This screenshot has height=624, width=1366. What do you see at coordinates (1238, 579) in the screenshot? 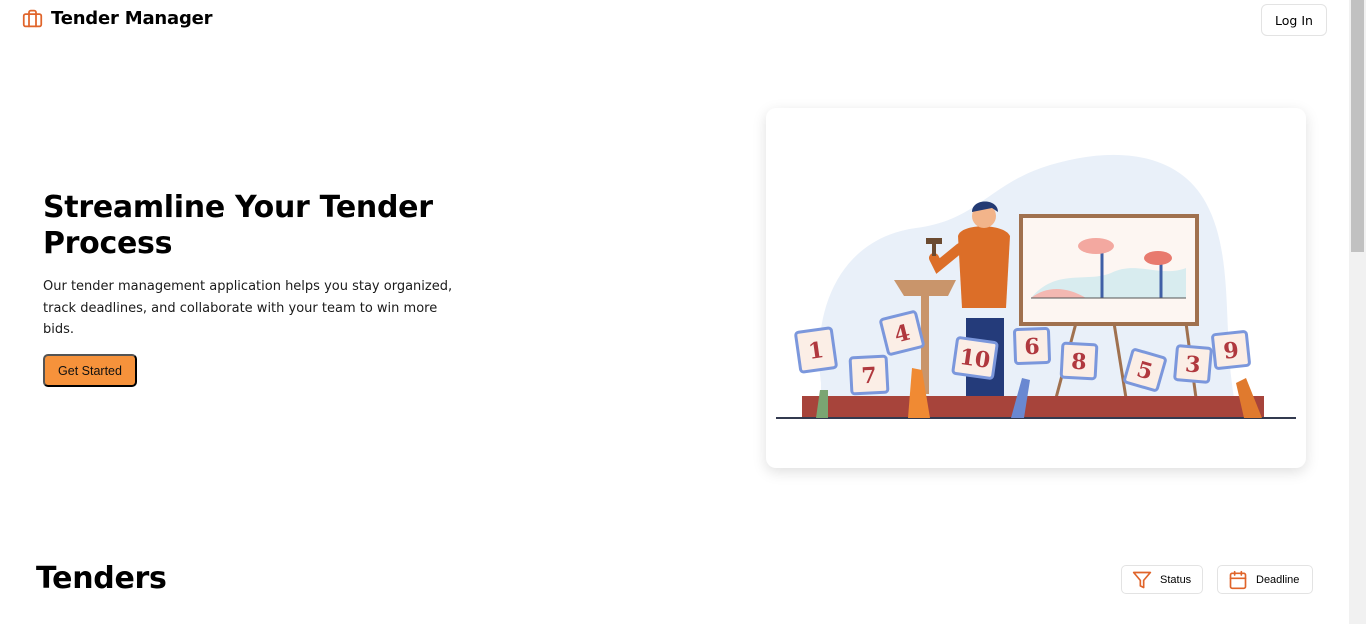
I see `calendar-icon` at bounding box center [1238, 579].